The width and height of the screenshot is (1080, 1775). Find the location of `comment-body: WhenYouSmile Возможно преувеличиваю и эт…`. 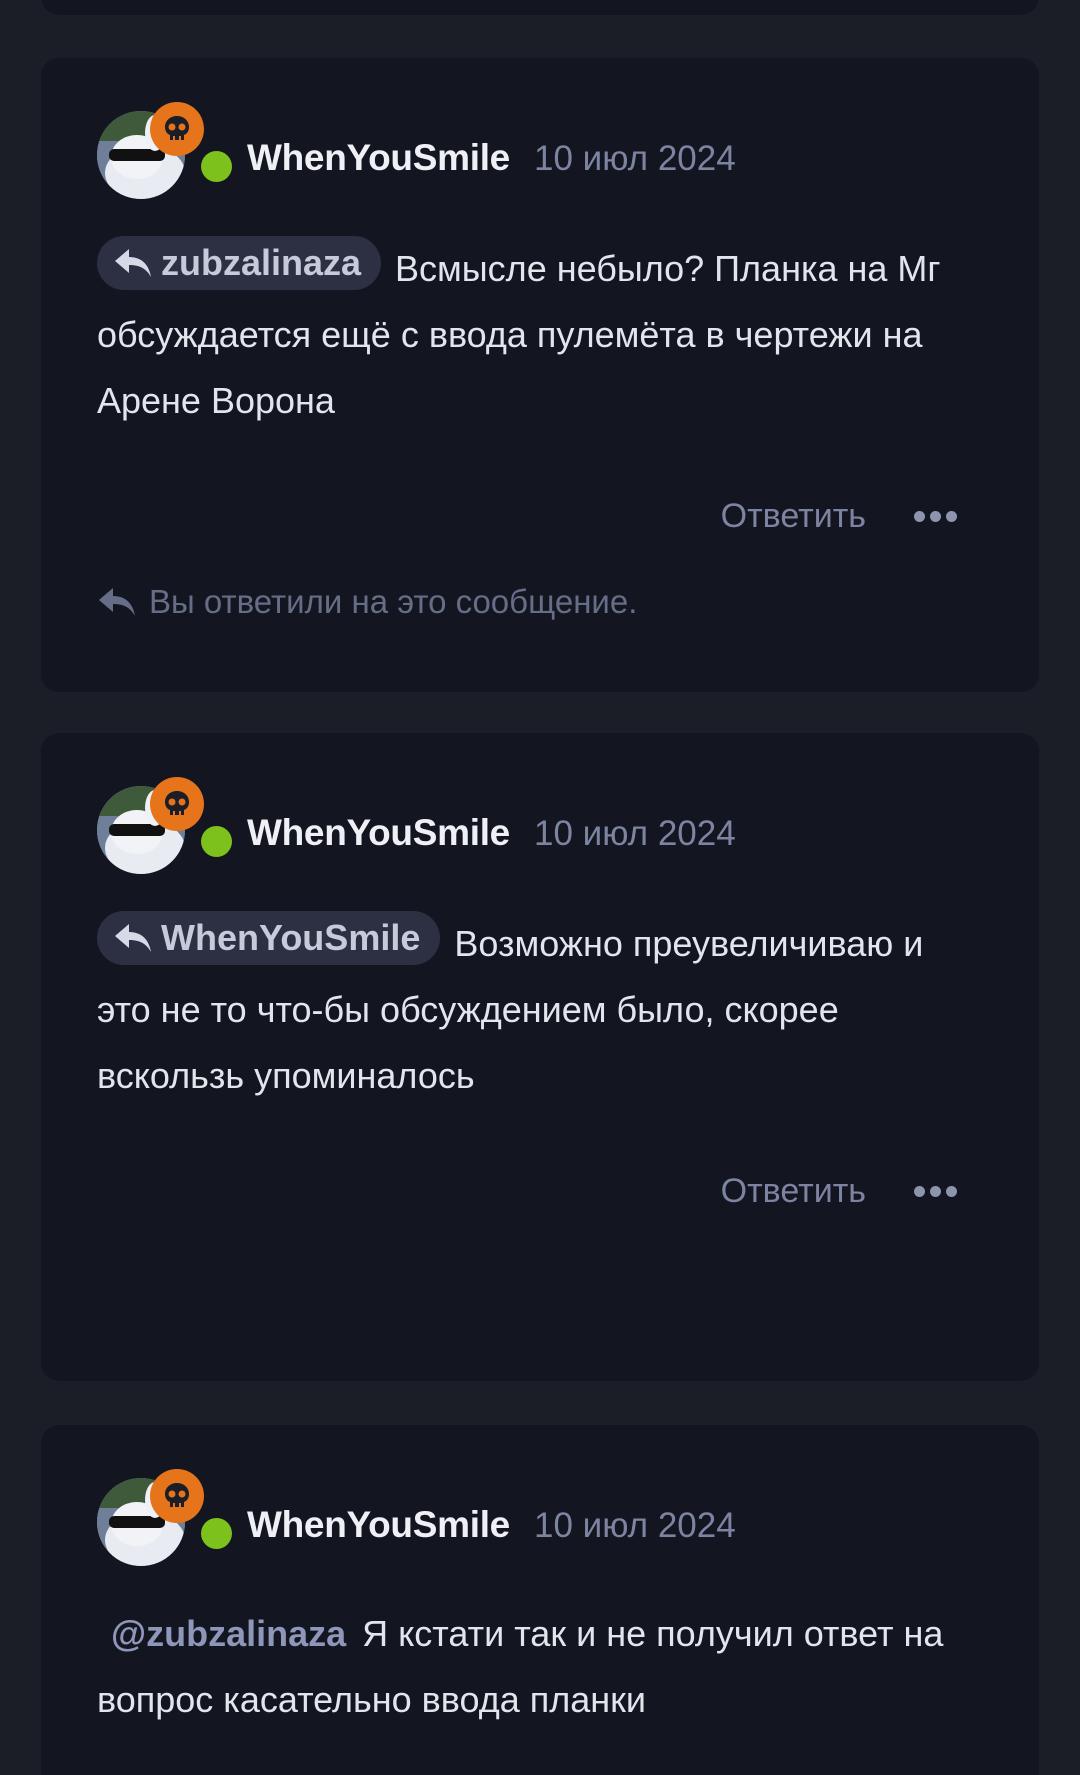

comment-body: WhenYouSmile Возможно преувеличиваю и эт… is located at coordinates (537, 1010).